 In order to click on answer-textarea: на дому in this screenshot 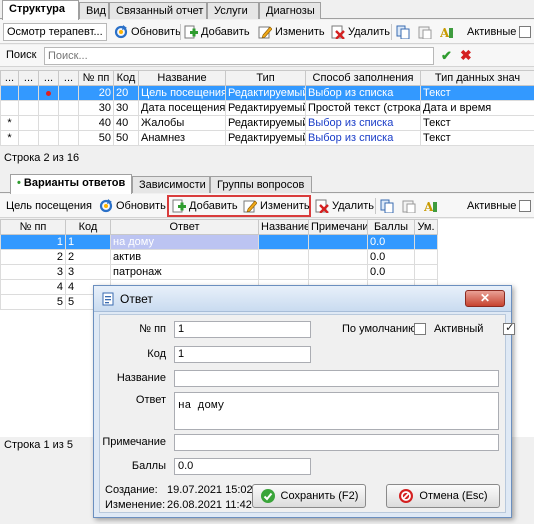, I will do `click(336, 411)`.